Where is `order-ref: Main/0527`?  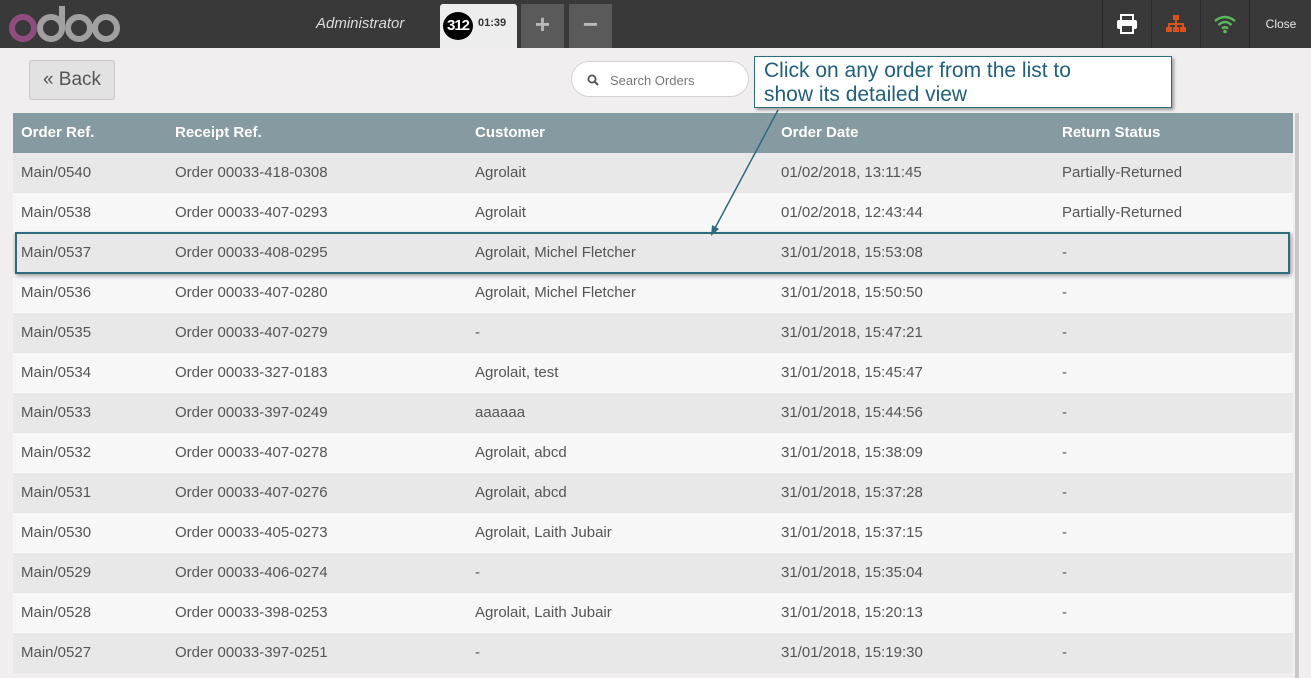
order-ref: Main/0527 is located at coordinates (56, 652).